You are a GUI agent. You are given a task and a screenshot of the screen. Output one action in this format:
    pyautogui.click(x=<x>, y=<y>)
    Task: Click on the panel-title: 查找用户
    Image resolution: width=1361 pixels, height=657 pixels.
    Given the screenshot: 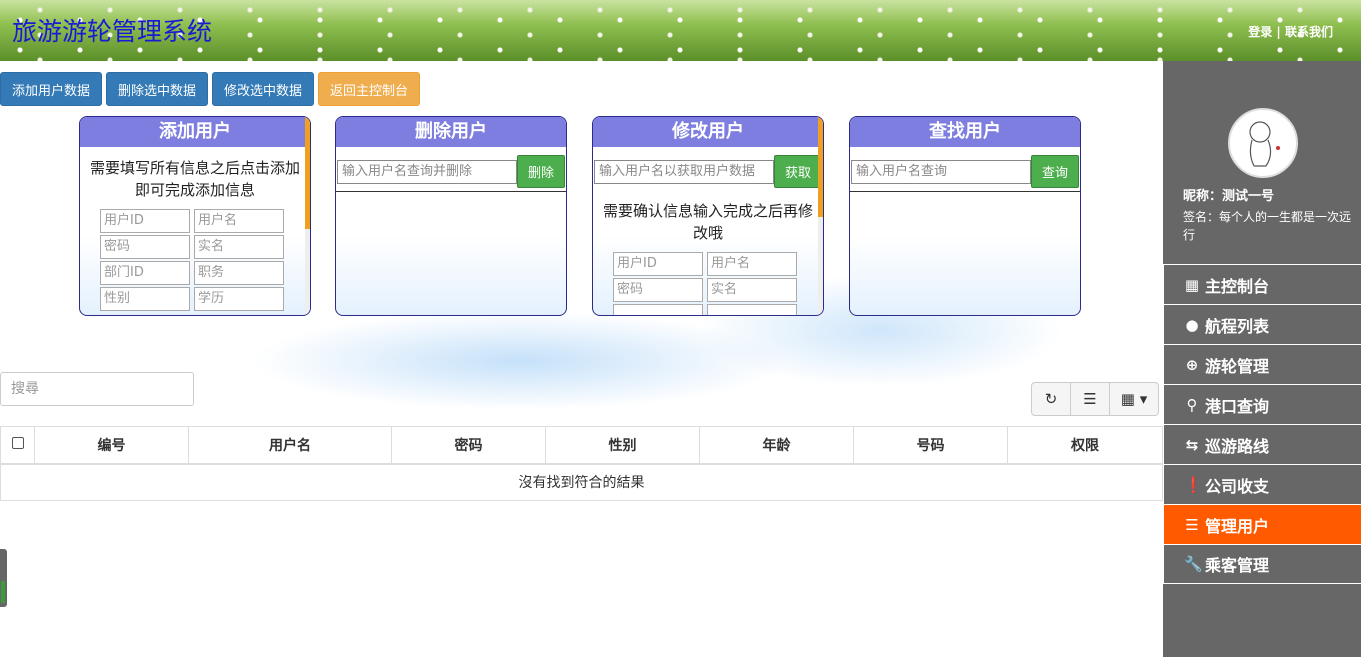 What is the action you would take?
    pyautogui.click(x=965, y=132)
    